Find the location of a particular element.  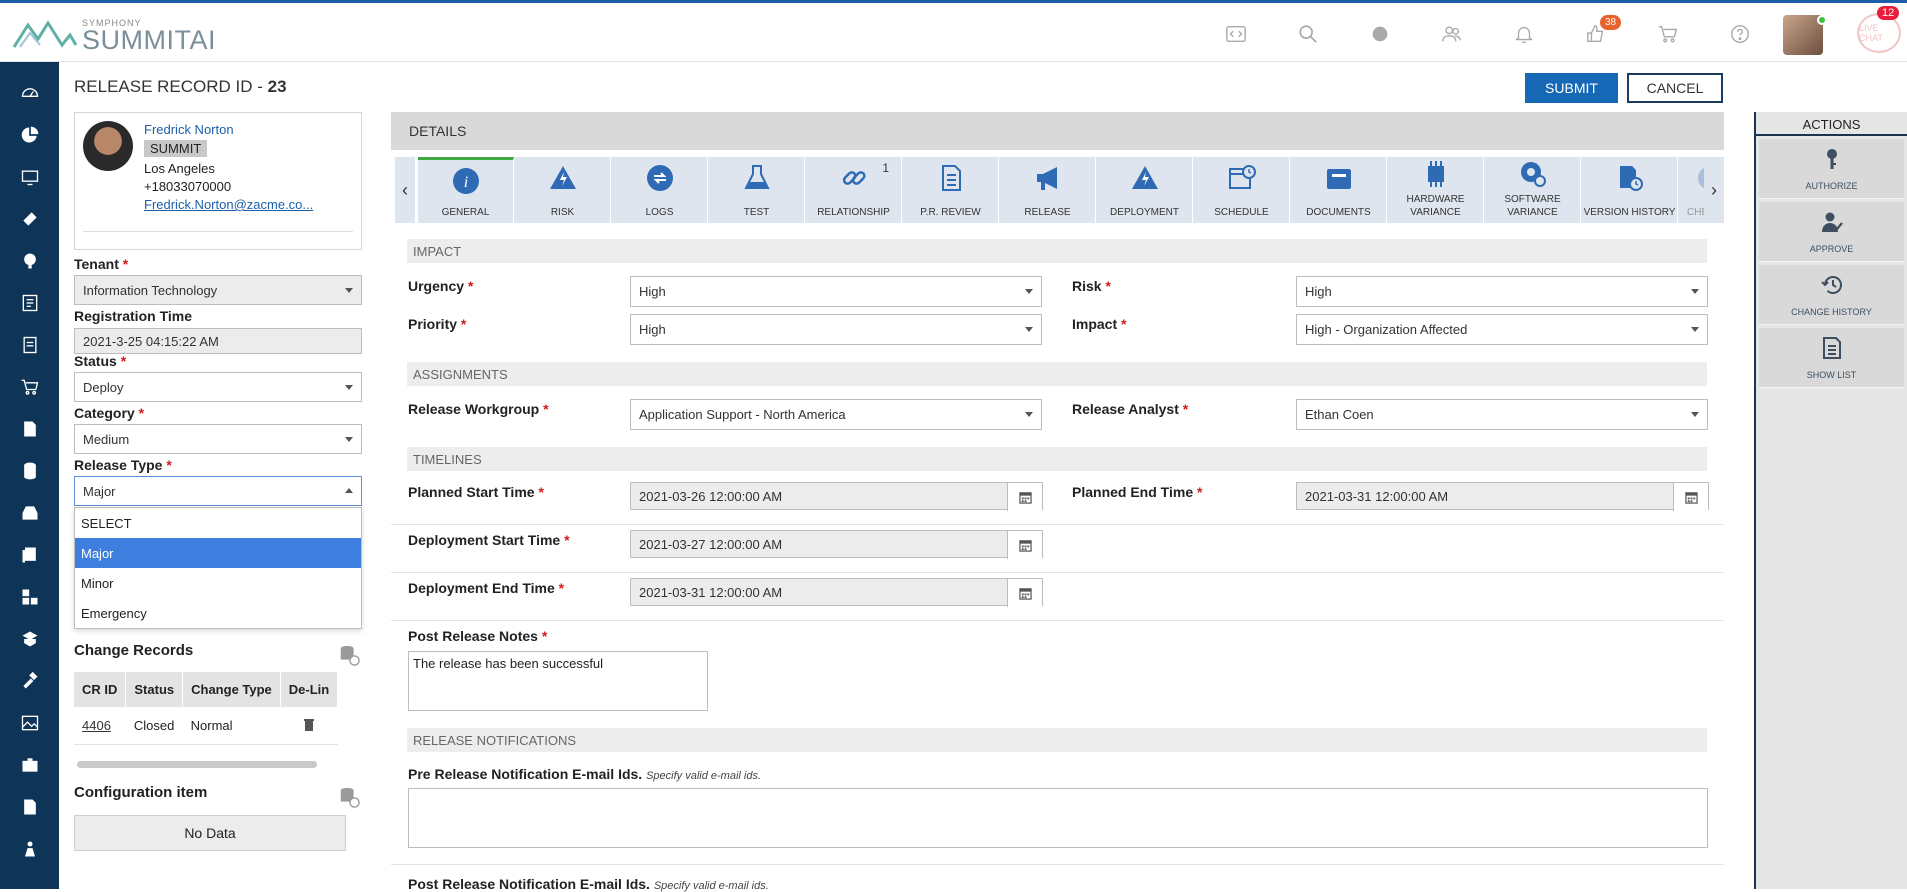

tab-hardware-variance: HARDWARE VARIANCE is located at coordinates (1436, 190).